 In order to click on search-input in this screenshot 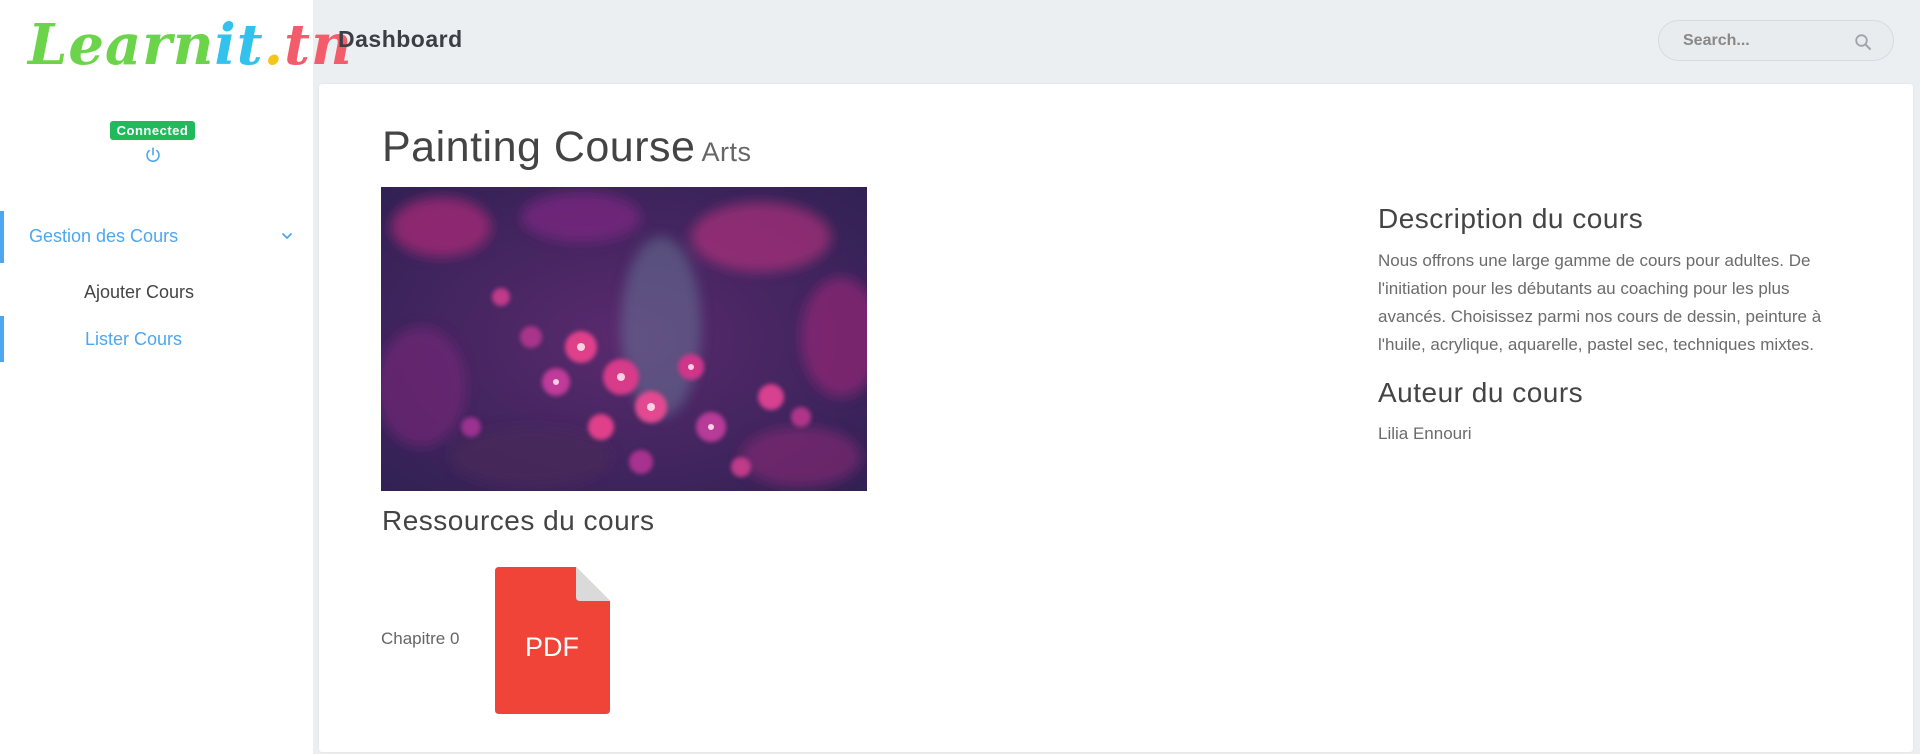, I will do `click(1763, 41)`.